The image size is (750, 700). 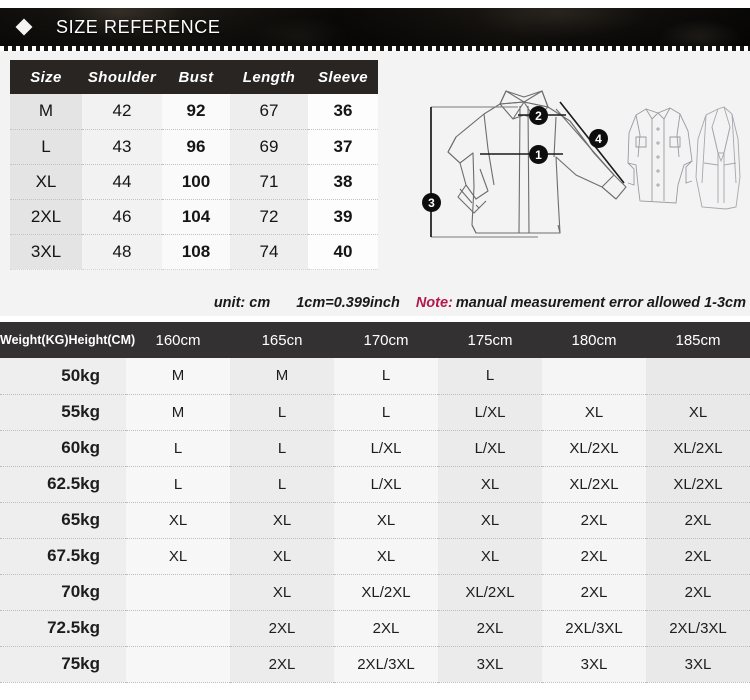 I want to click on diamond-icon, so click(x=24, y=27).